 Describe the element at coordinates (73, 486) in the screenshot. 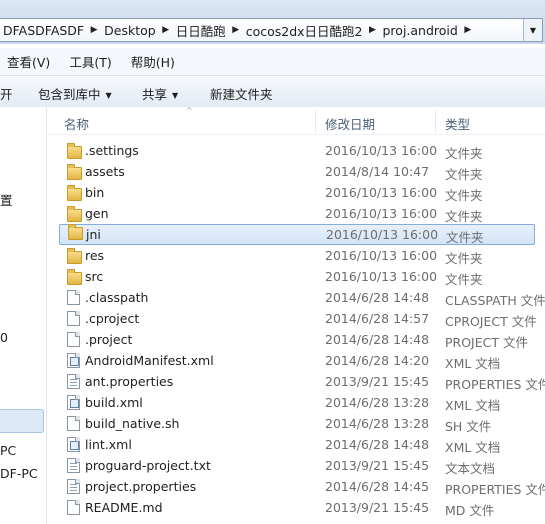

I see `text-file-icon` at that location.